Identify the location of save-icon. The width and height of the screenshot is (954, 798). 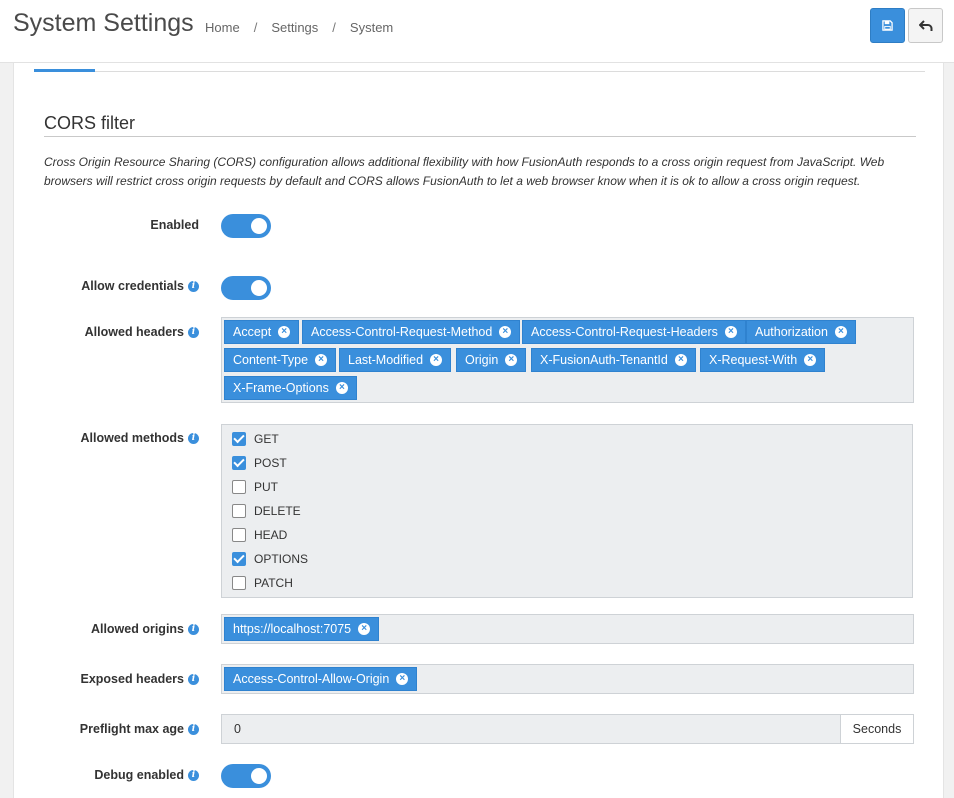
(887, 25).